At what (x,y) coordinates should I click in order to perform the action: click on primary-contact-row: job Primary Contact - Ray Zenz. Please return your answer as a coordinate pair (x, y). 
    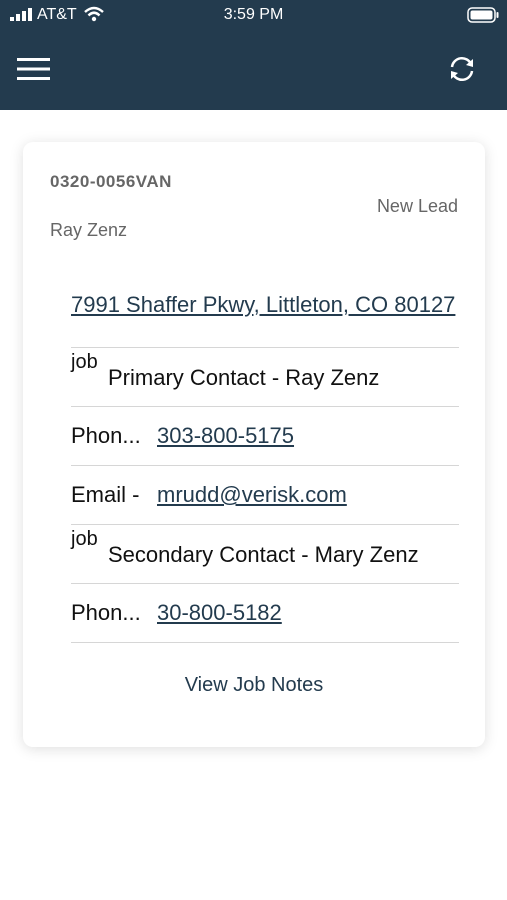
    Looking at the image, I should click on (265, 377).